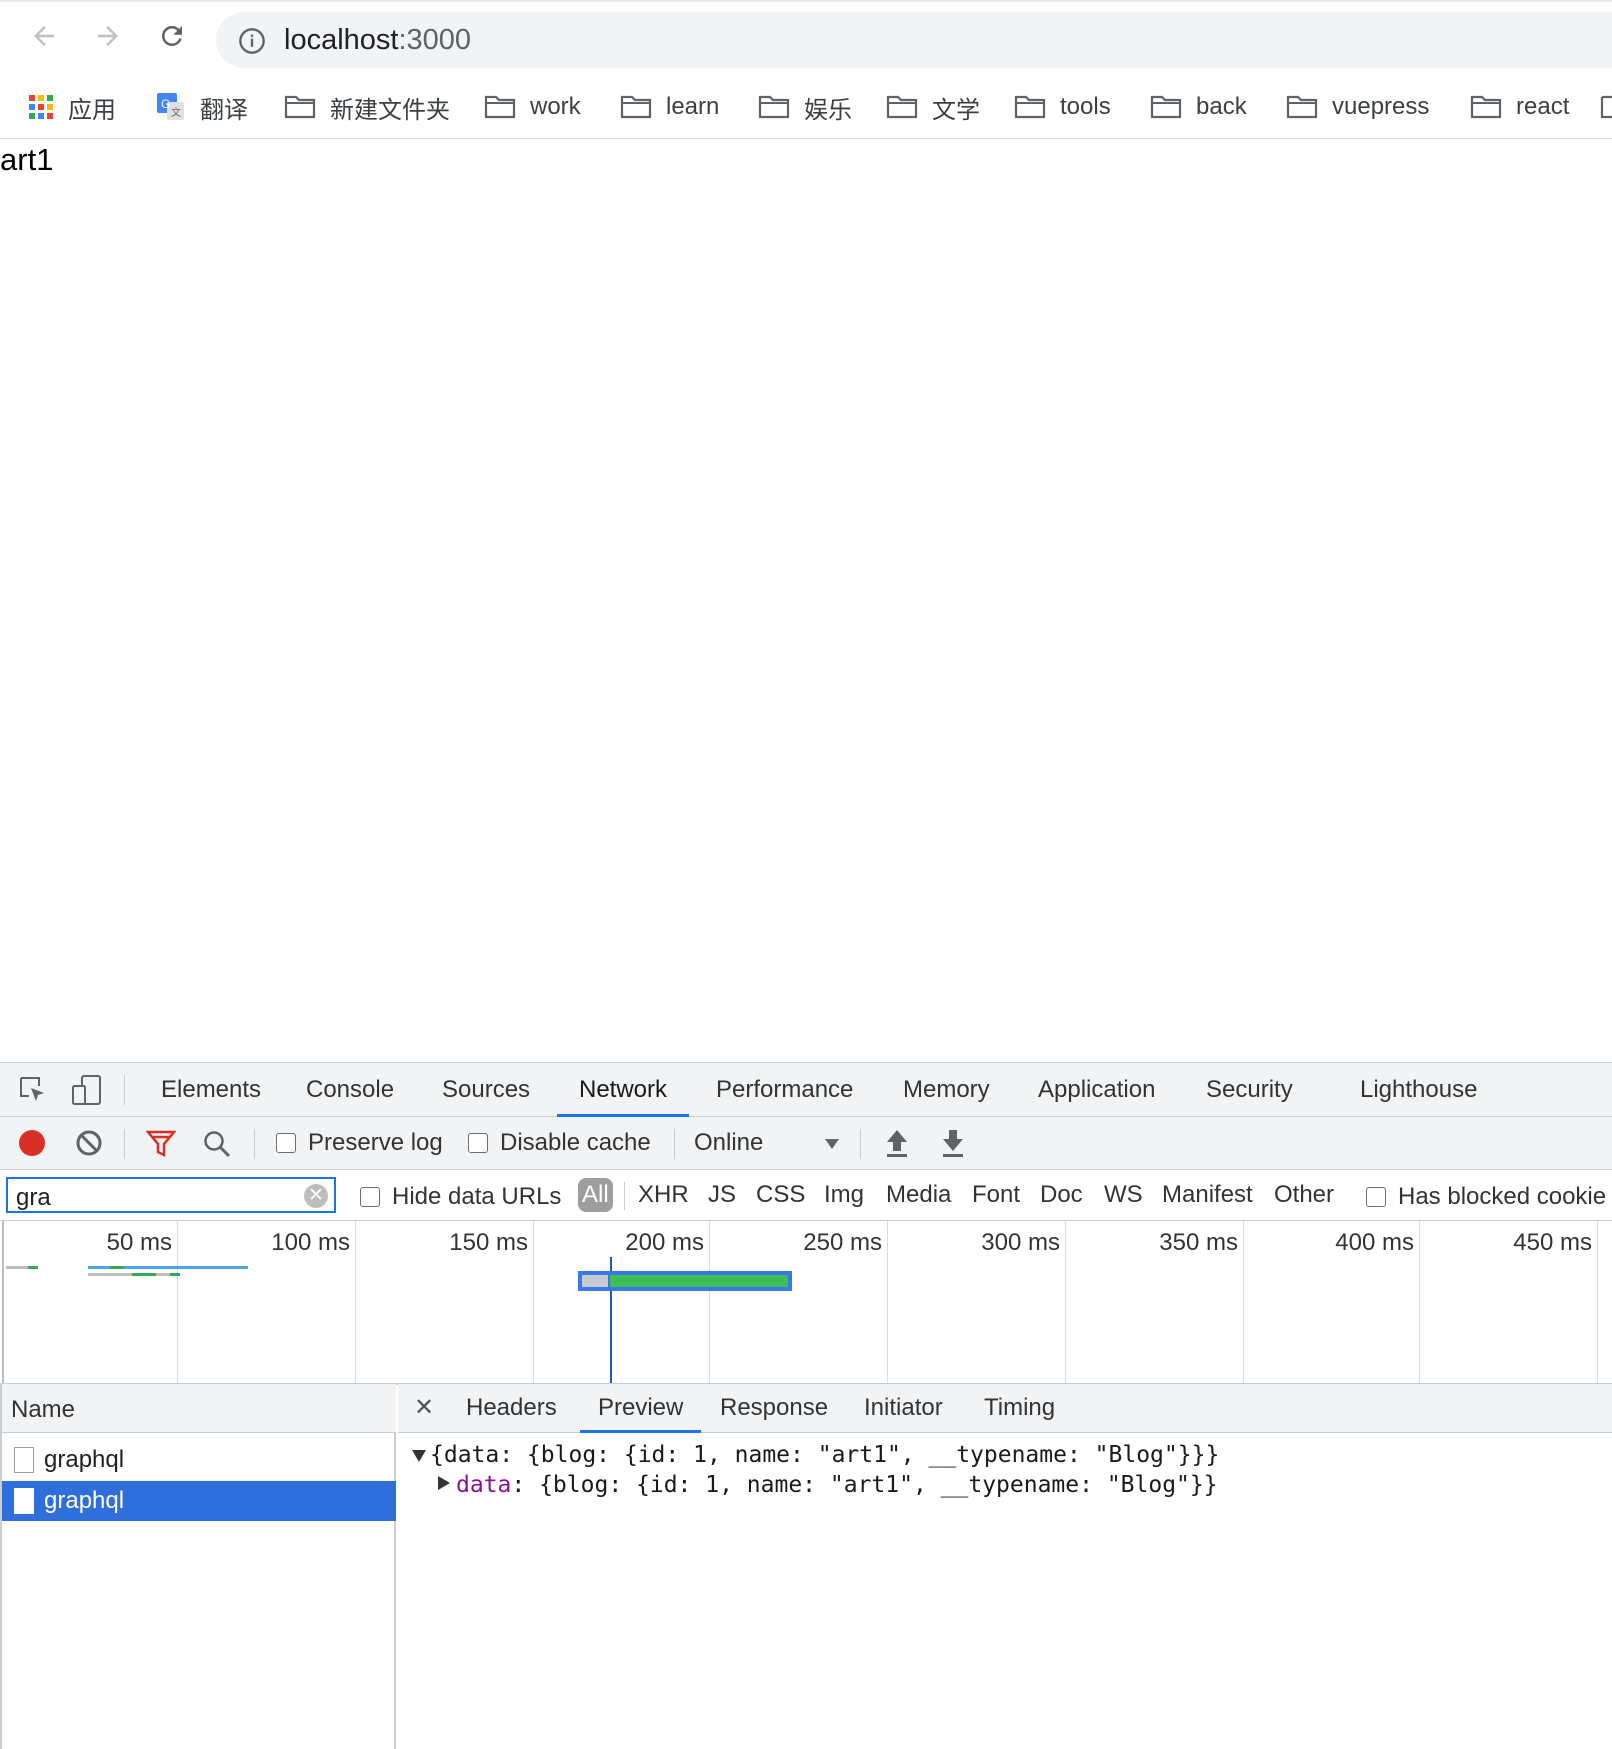  I want to click on record-icon, so click(32, 1143).